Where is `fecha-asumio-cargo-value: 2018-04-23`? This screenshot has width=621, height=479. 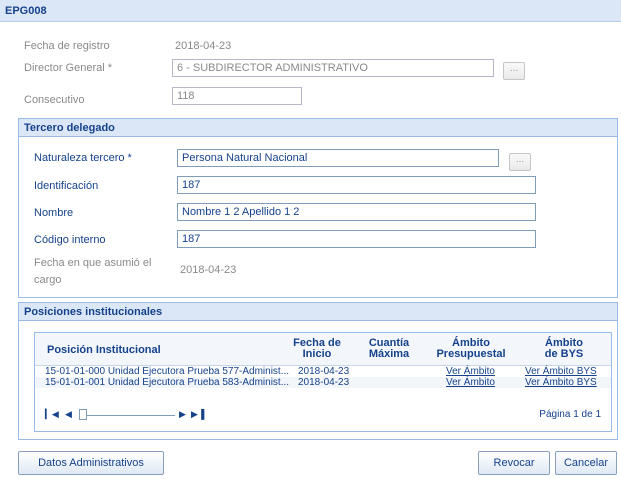
fecha-asumio-cargo-value: 2018-04-23 is located at coordinates (208, 270).